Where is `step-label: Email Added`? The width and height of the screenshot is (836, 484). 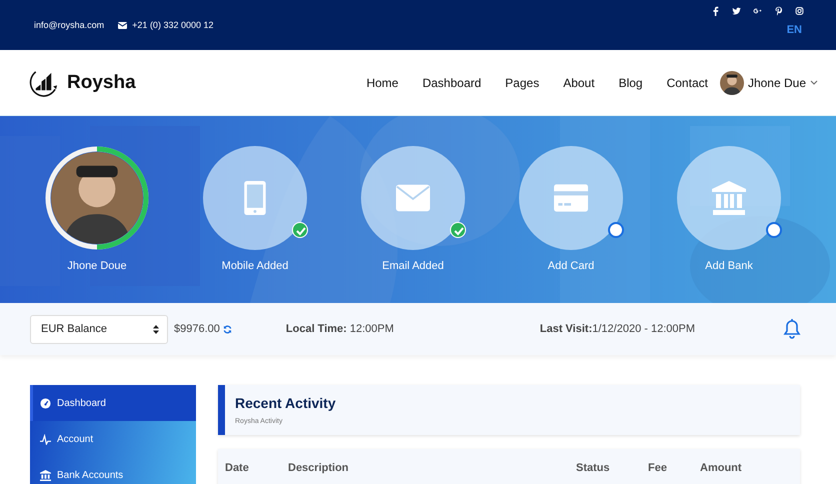 step-label: Email Added is located at coordinates (413, 266).